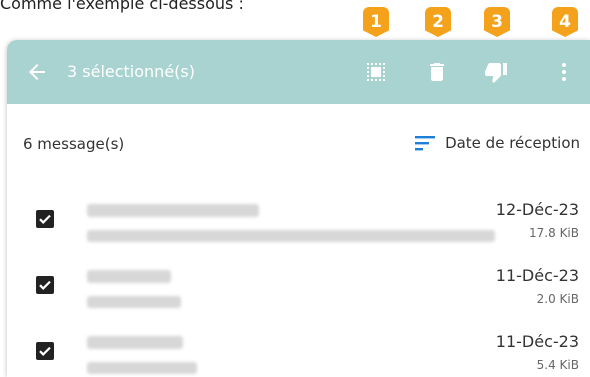 The image size is (590, 377). Describe the element at coordinates (565, 22) in the screenshot. I see `badge-4: 4` at that location.